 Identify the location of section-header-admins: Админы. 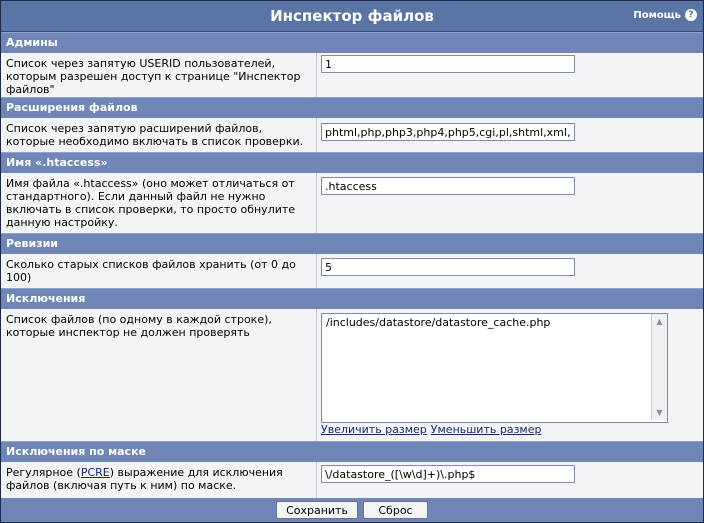
(352, 43).